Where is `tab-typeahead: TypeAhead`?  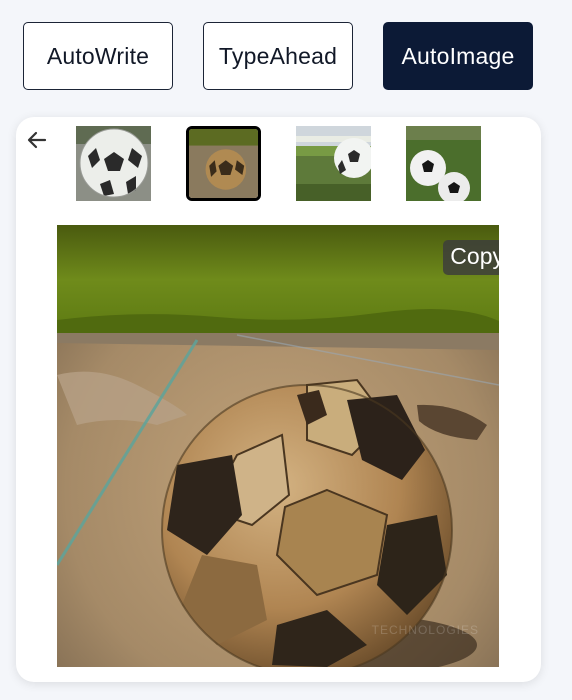 tab-typeahead: TypeAhead is located at coordinates (278, 56).